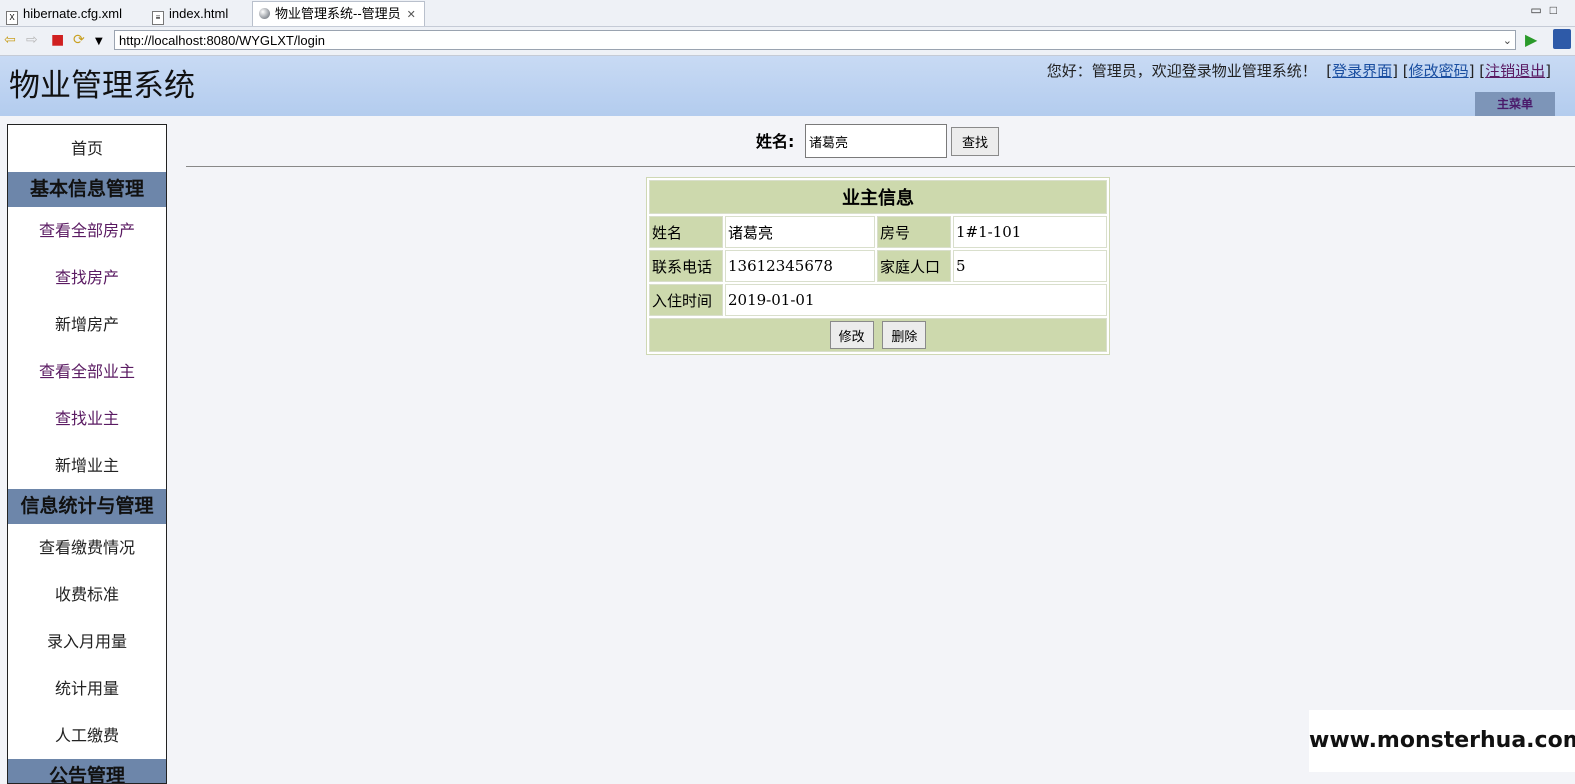 The width and height of the screenshot is (1575, 784). I want to click on xml-file-icon: X, so click(12, 18).